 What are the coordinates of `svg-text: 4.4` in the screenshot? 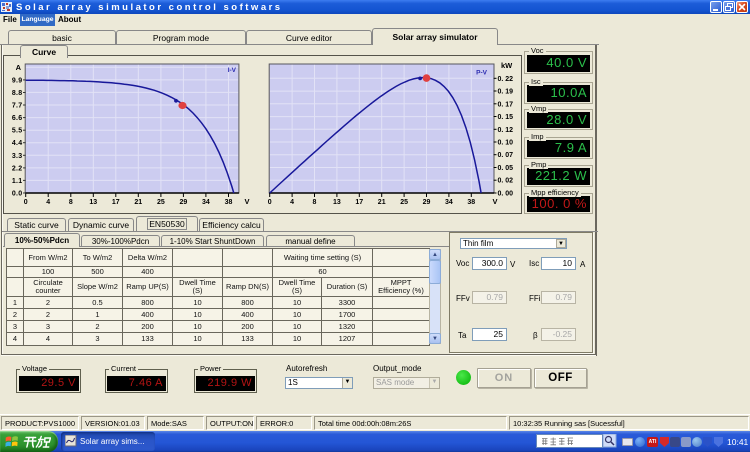 It's located at (17, 143).